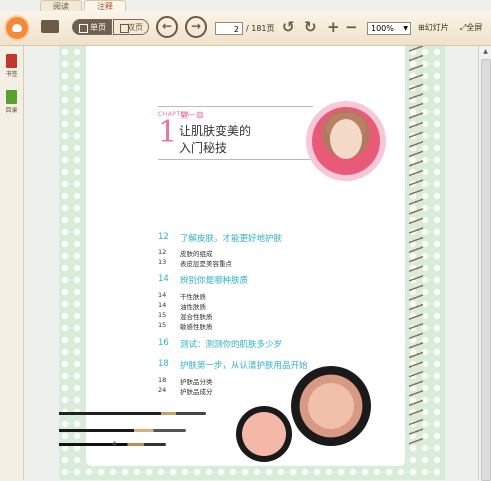  Describe the element at coordinates (331, 406) in the screenshot. I see `powder-compact-image` at that location.